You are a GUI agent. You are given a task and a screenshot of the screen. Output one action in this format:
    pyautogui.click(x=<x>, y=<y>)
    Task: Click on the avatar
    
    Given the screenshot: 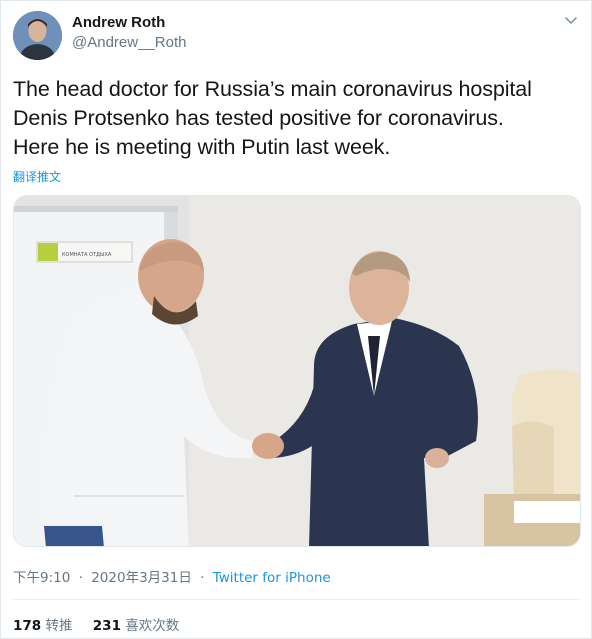 What is the action you would take?
    pyautogui.click(x=37, y=35)
    